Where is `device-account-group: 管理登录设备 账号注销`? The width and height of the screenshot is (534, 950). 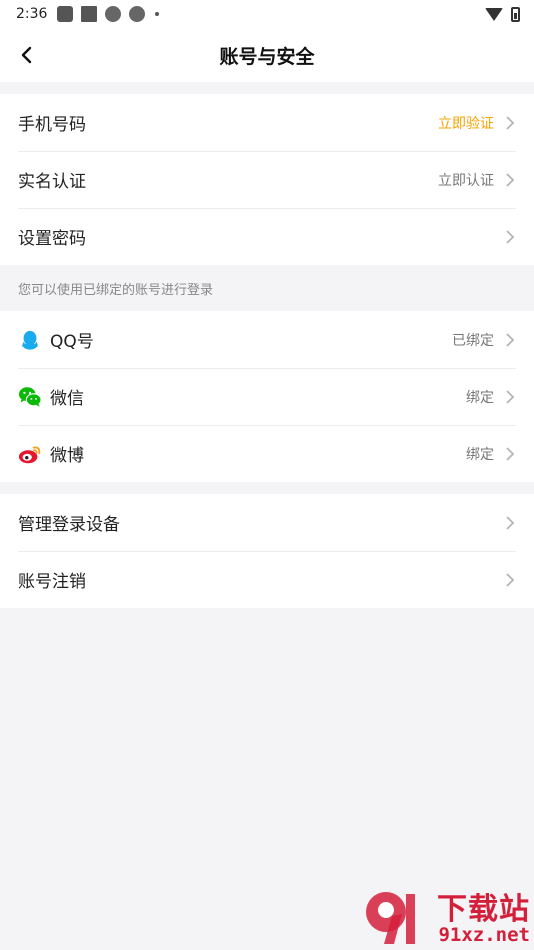
device-account-group: 管理登录设备 账号注销 is located at coordinates (267, 551).